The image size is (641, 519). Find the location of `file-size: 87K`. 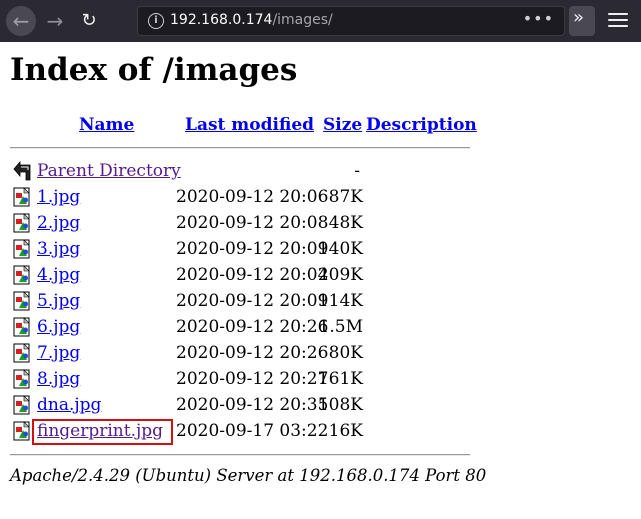

file-size: 87K is located at coordinates (345, 197).